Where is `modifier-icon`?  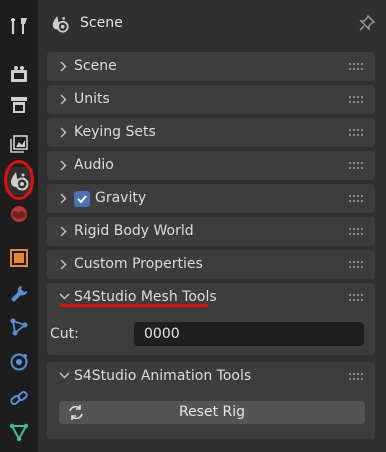 modifier-icon is located at coordinates (19, 294).